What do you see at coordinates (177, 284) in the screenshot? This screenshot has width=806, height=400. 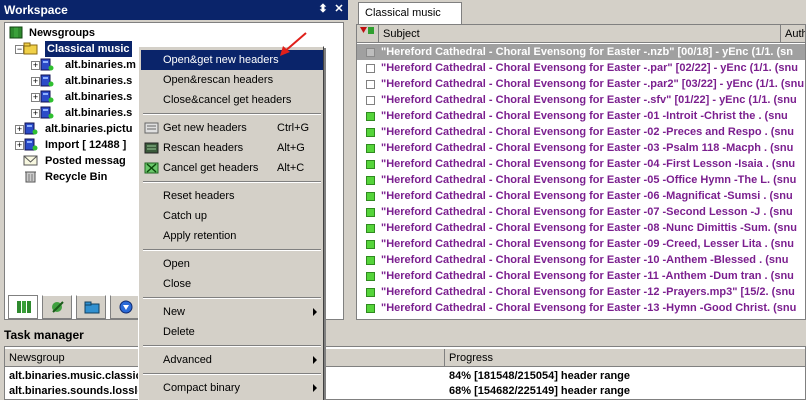 I see `menu-item-label: Close` at bounding box center [177, 284].